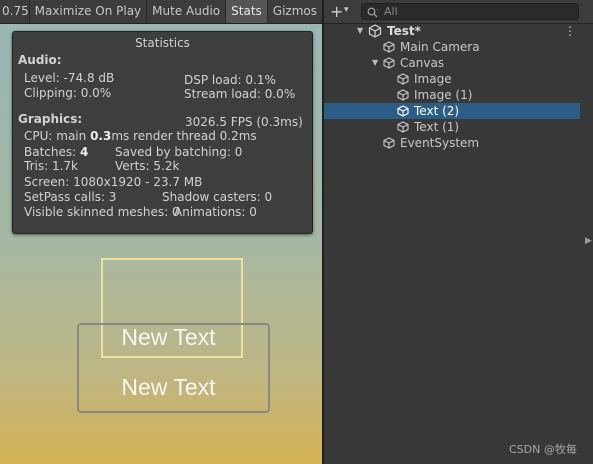 Image resolution: width=593 pixels, height=464 pixels. What do you see at coordinates (452, 31) in the screenshot?
I see `scene-row: ▼ Test* ⋮` at bounding box center [452, 31].